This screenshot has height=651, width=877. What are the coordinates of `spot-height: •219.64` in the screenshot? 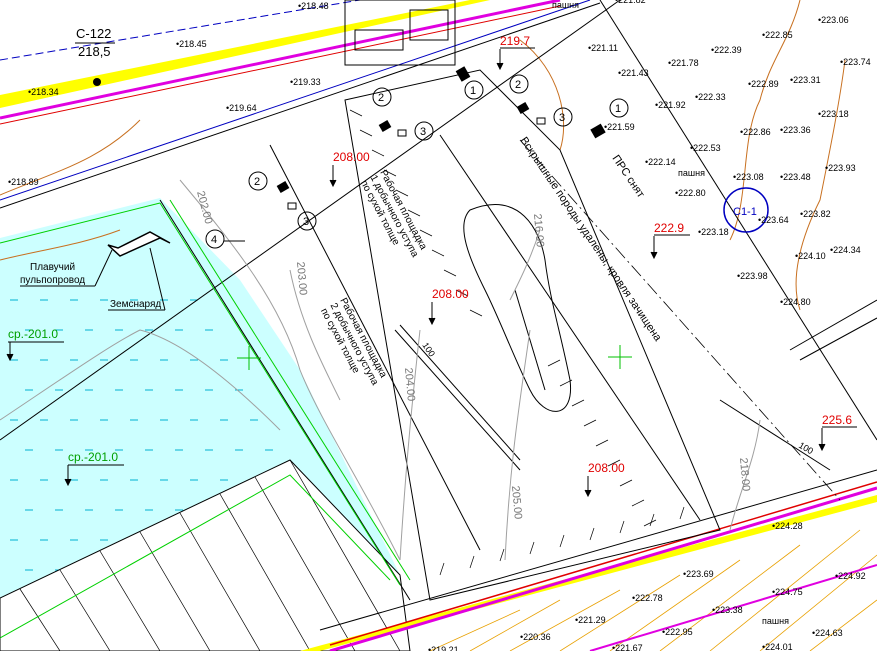 It's located at (241, 108).